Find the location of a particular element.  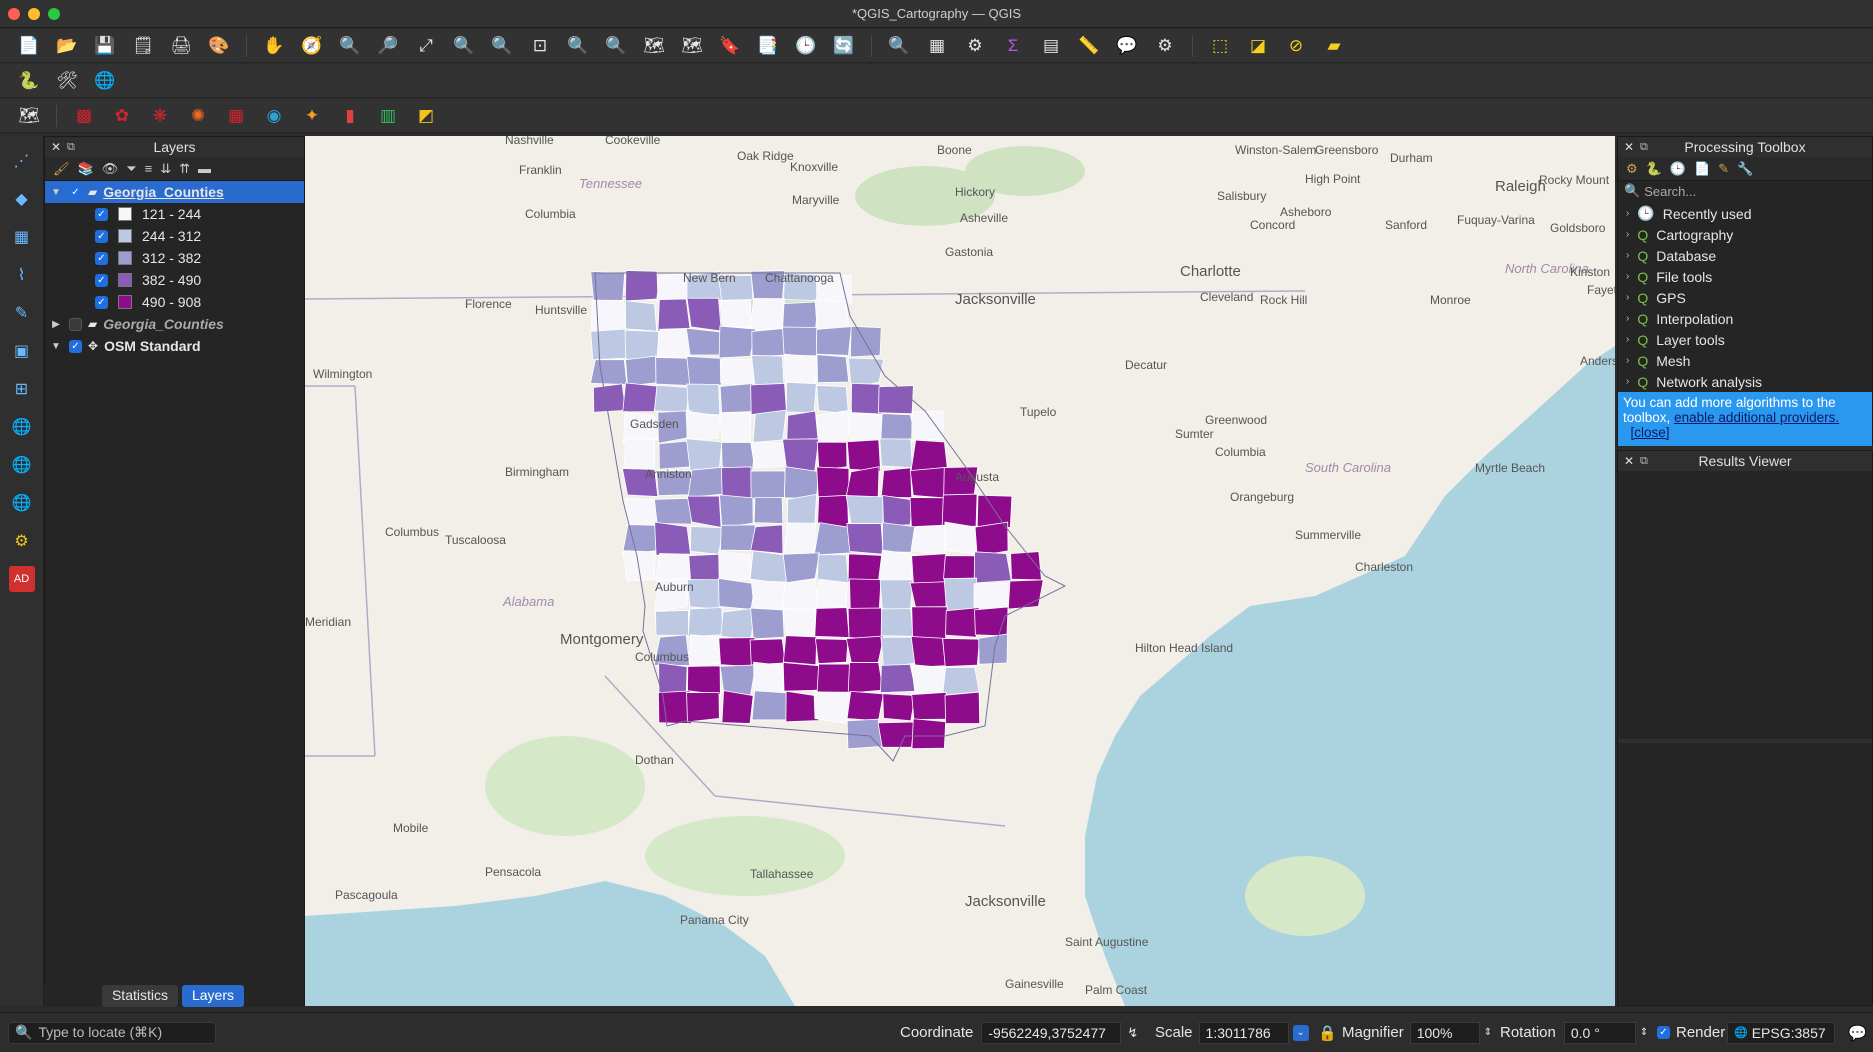

zoom-to-layer-icon: 🔍 is located at coordinates (502, 46).